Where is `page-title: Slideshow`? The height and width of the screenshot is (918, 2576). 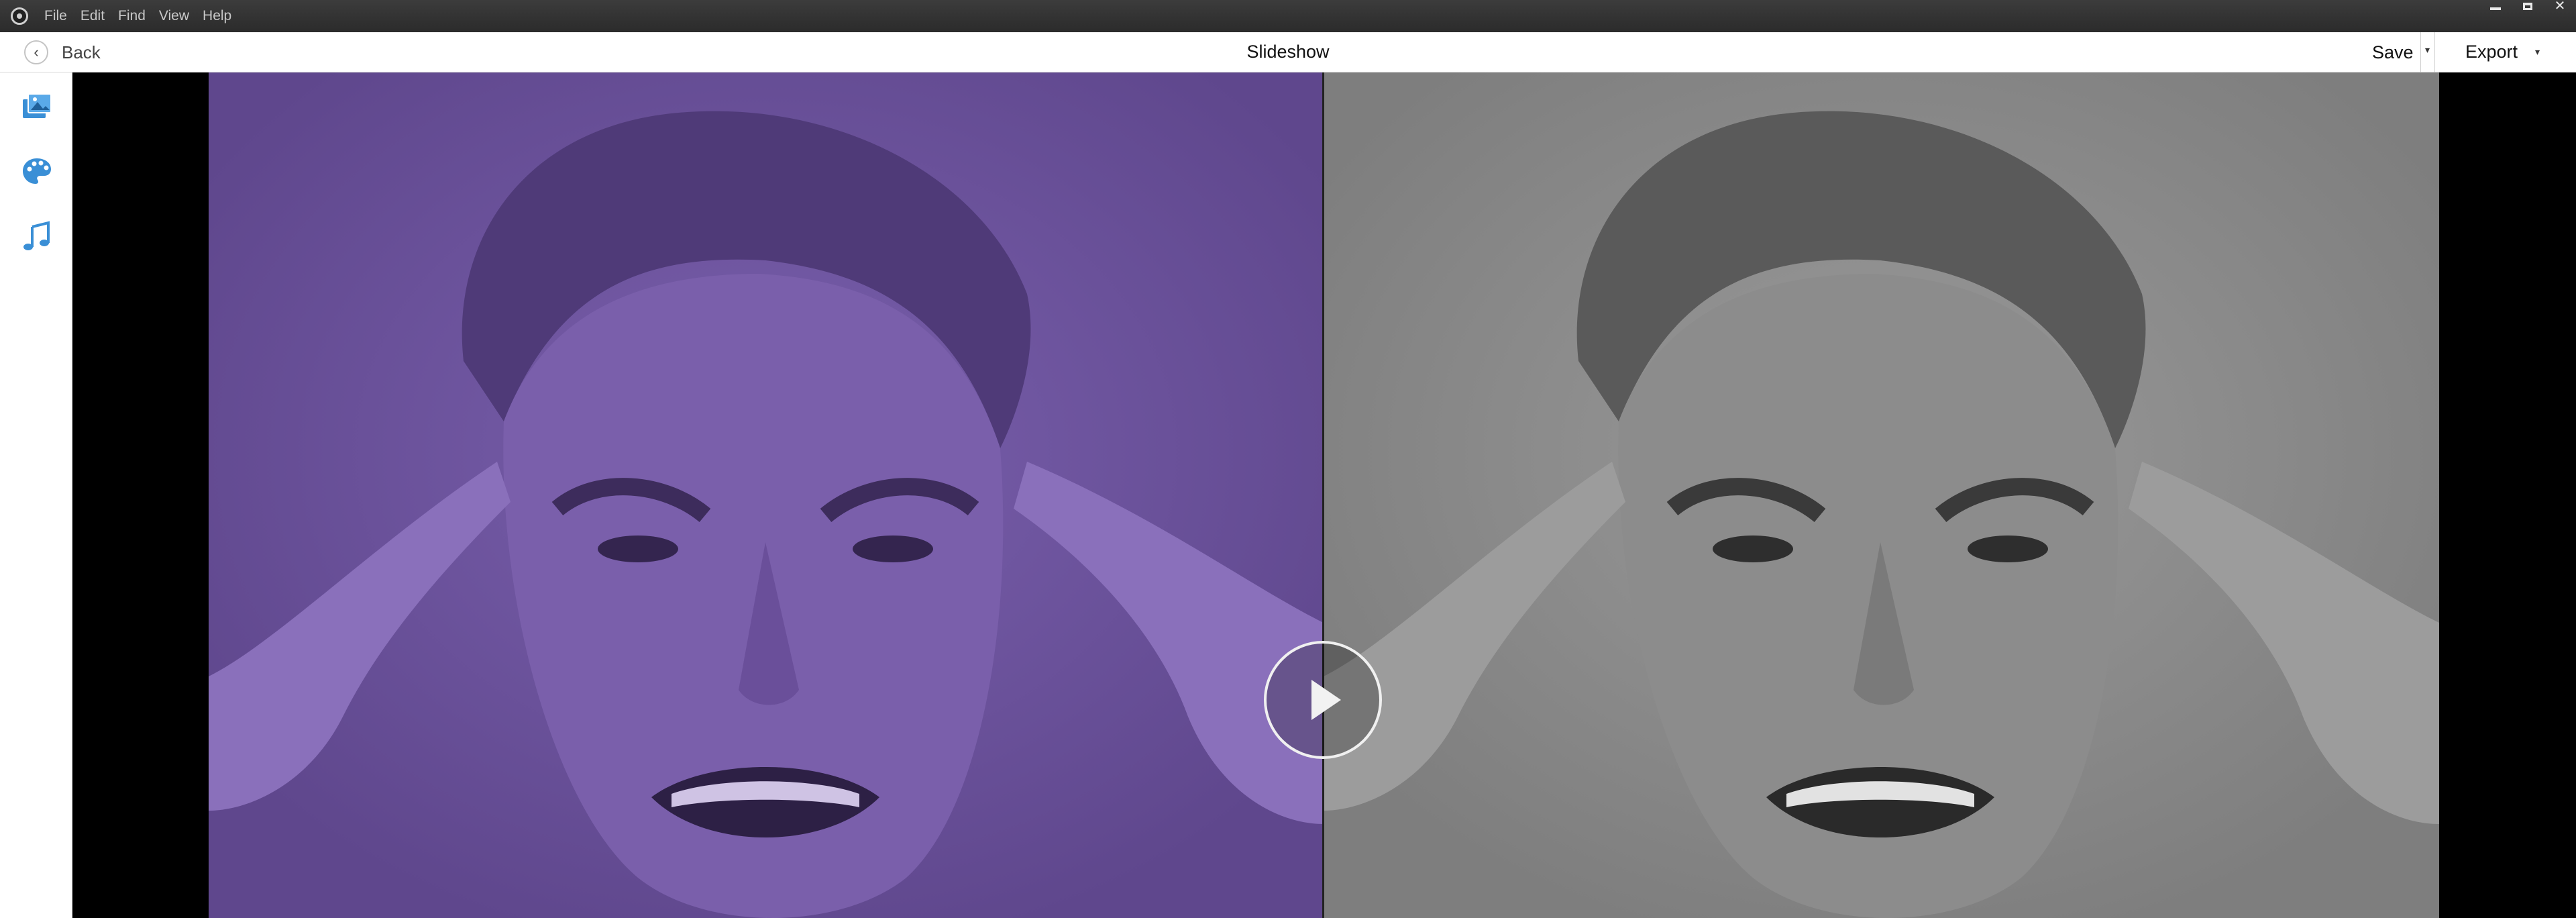 page-title: Slideshow is located at coordinates (1288, 52).